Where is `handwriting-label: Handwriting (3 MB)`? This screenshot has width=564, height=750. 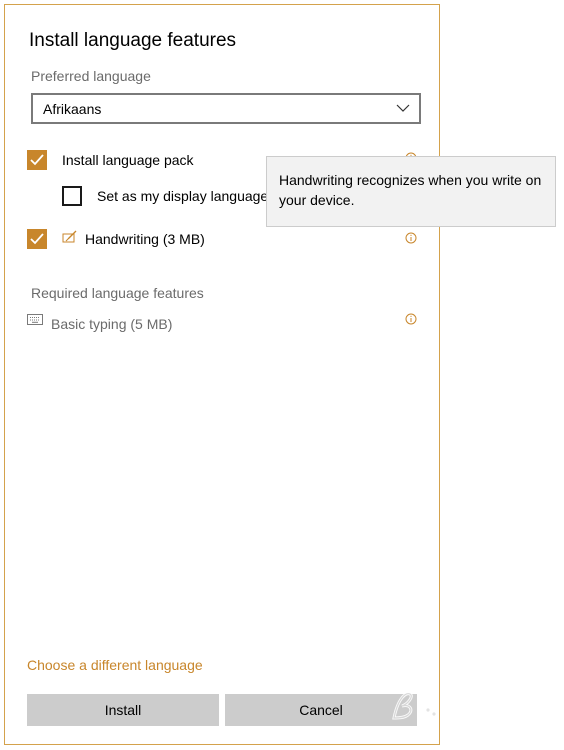 handwriting-label: Handwriting (3 MB) is located at coordinates (145, 239).